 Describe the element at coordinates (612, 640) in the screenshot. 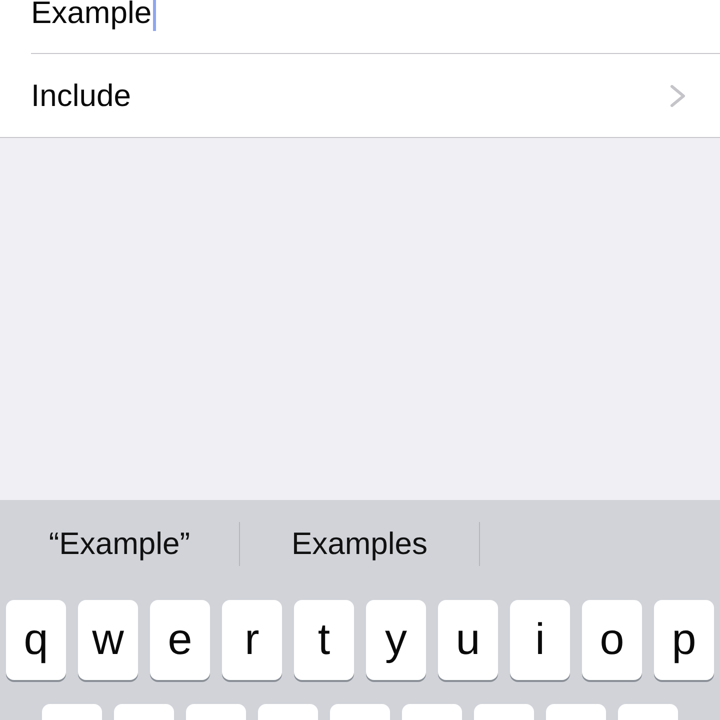

I see `keyboard-key: o` at that location.